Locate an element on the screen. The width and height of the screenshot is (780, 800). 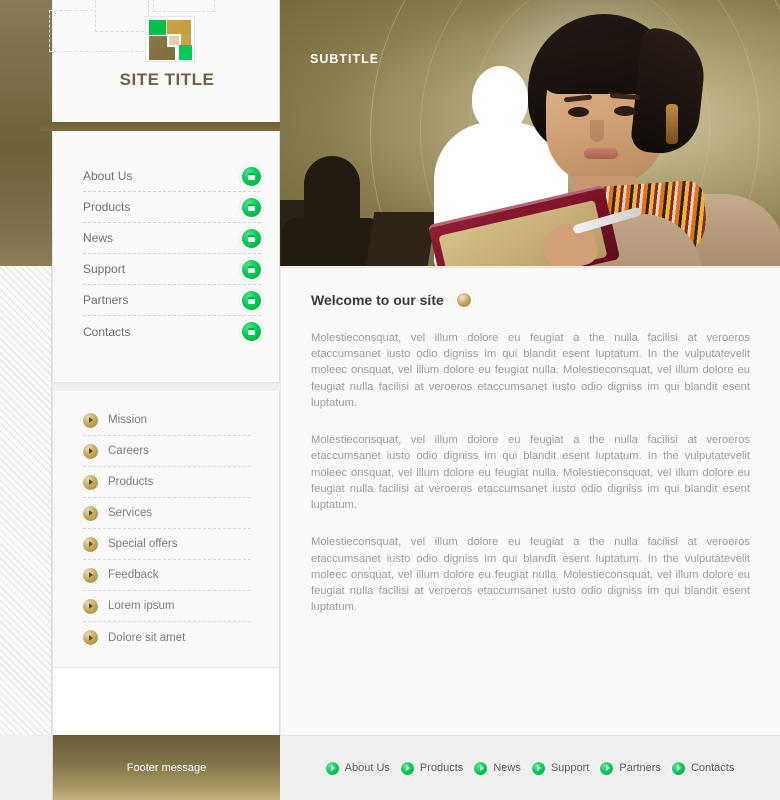
sidebar-item-label: About Us is located at coordinates (108, 176).